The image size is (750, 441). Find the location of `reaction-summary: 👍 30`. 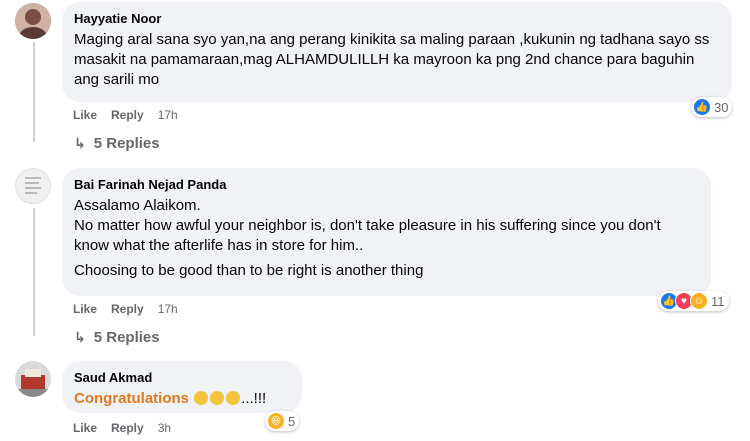

reaction-summary: 👍 30 is located at coordinates (712, 107).